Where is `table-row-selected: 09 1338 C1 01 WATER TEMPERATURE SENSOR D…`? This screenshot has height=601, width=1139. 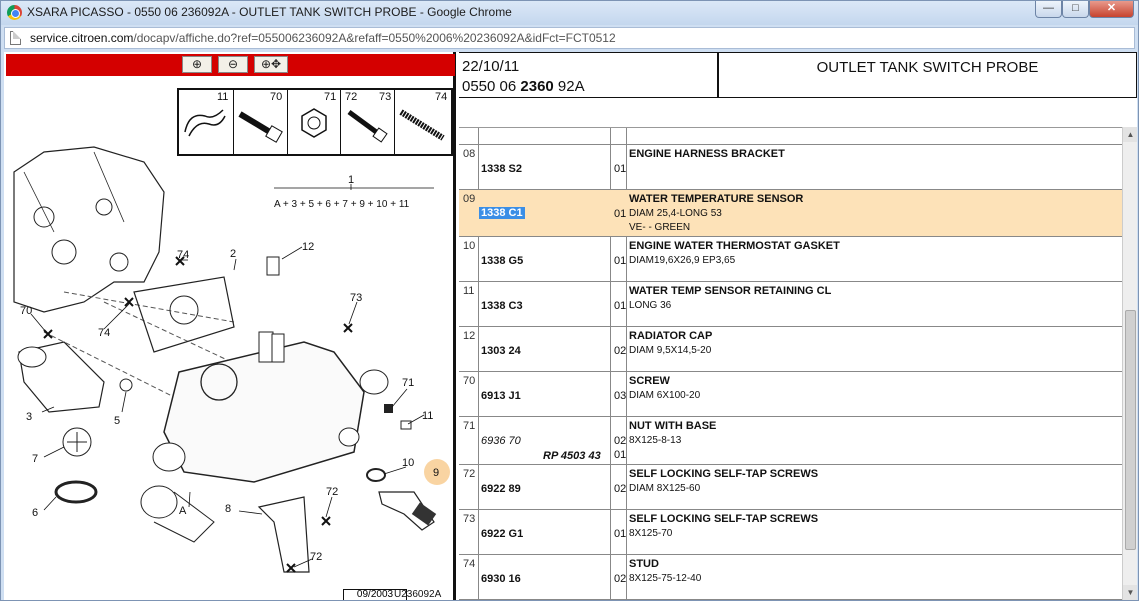
table-row-selected: 09 1338 C1 01 WATER TEMPERATURE SENSOR D… is located at coordinates (790, 213).